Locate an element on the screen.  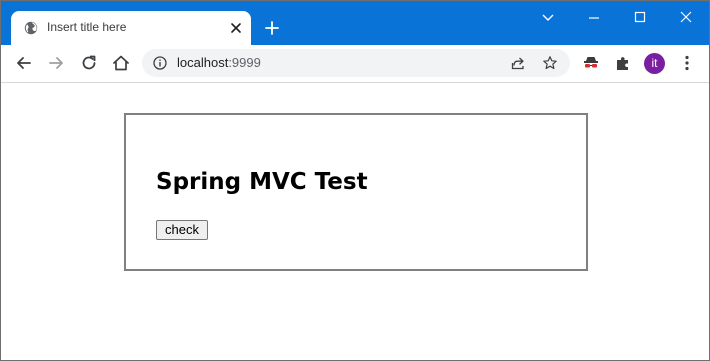
url-text: localhost:9999 is located at coordinates (219, 62).